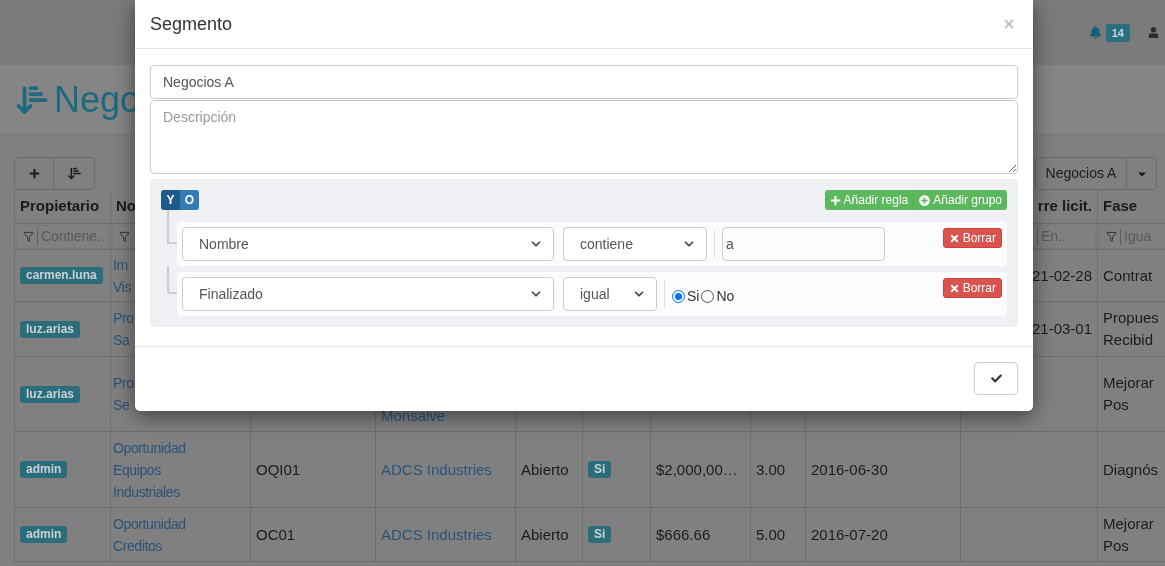  What do you see at coordinates (683, 534) in the screenshot?
I see `table-cell-text: $666.66` at bounding box center [683, 534].